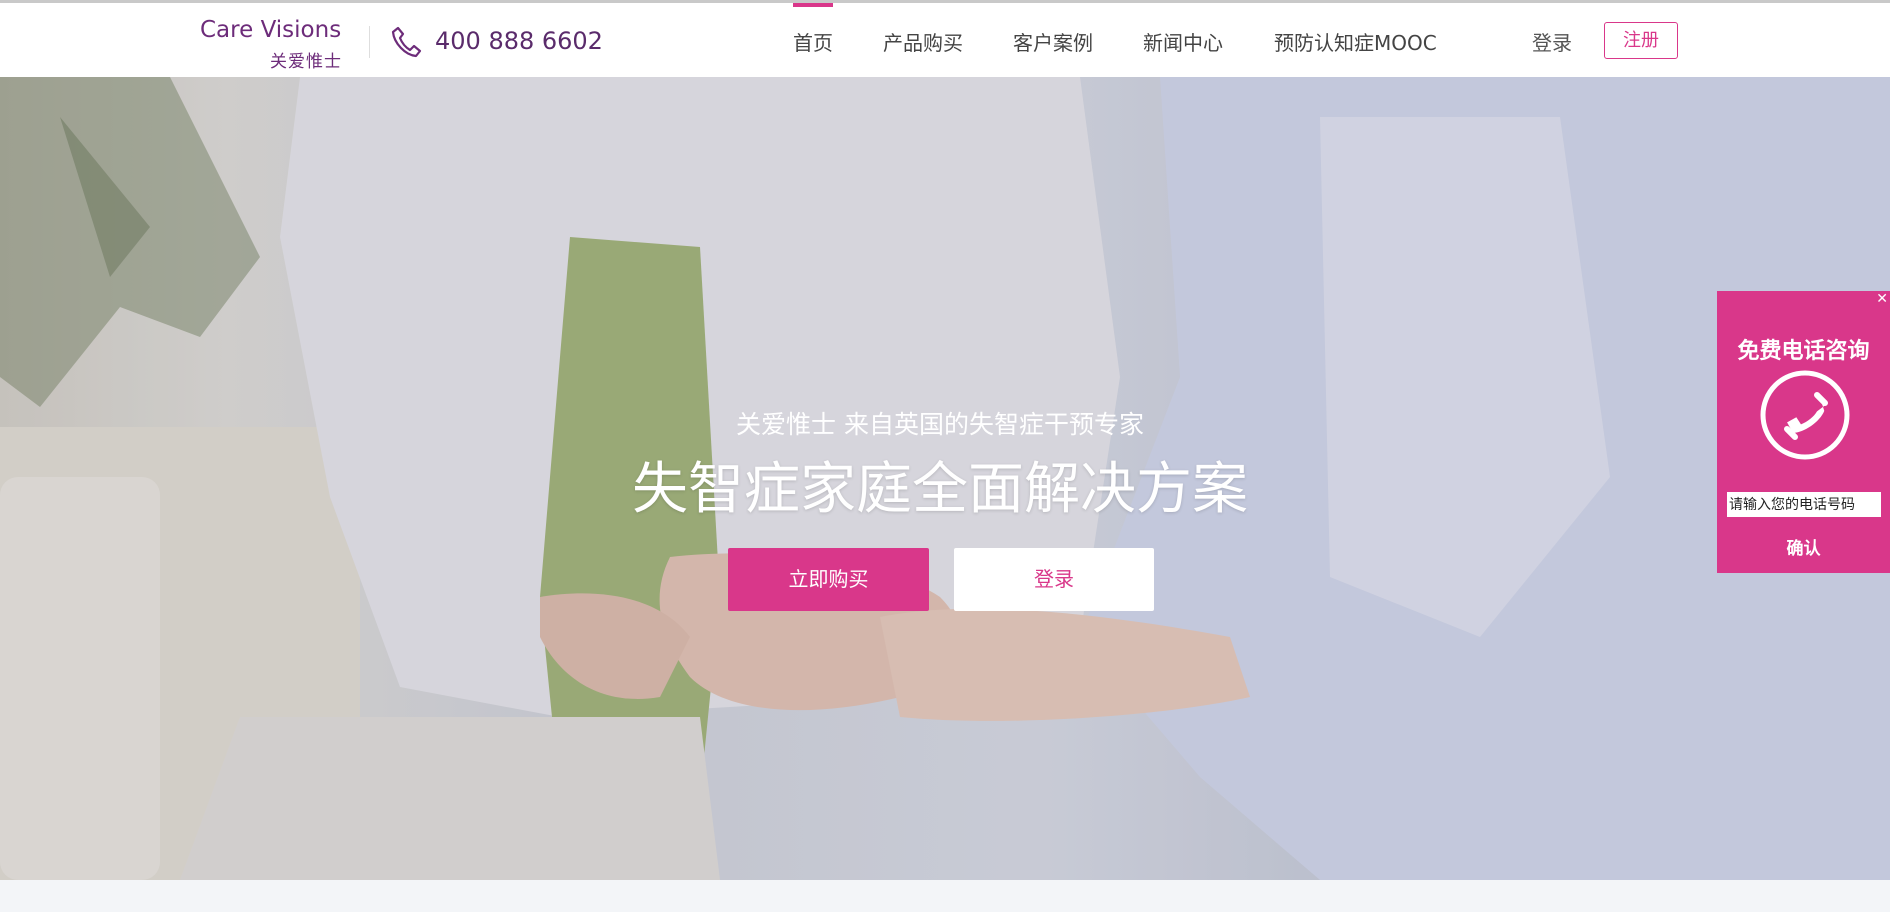  What do you see at coordinates (519, 41) in the screenshot?
I see `hotline-number: 400 888 6602` at bounding box center [519, 41].